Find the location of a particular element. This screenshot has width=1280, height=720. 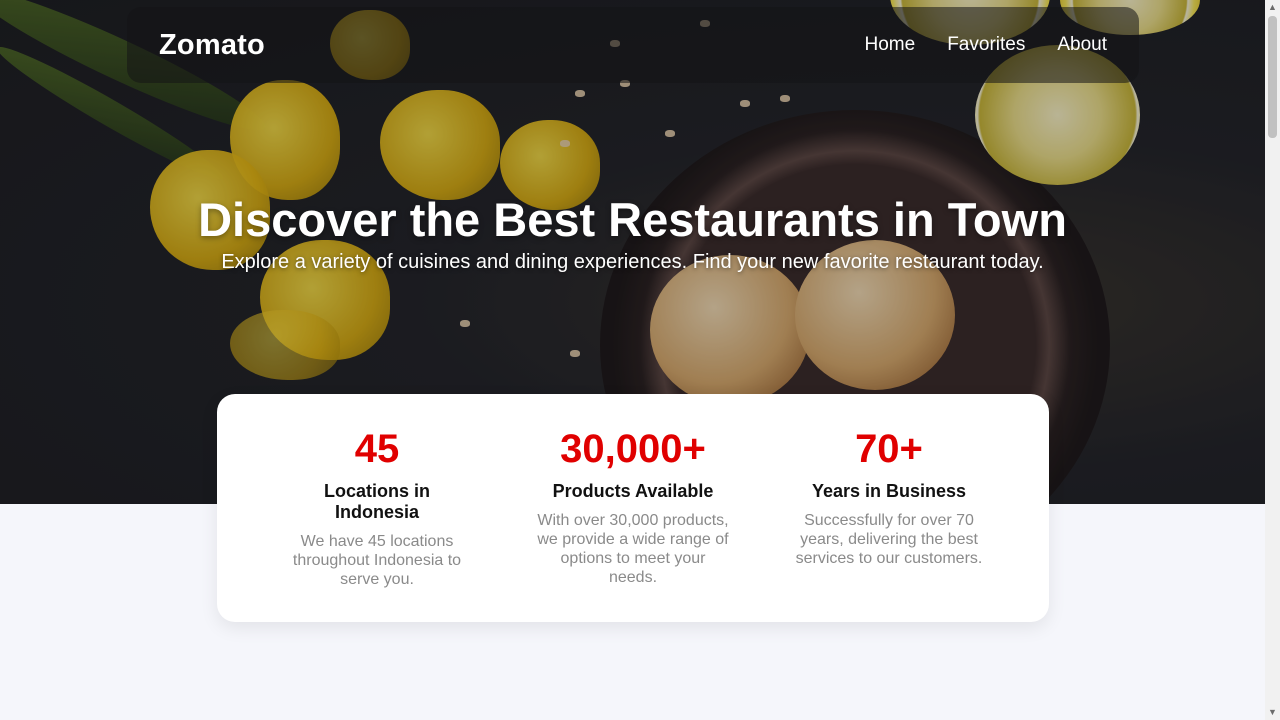

scroll-up-arrow-icon: ▲ is located at coordinates (1272, 7).